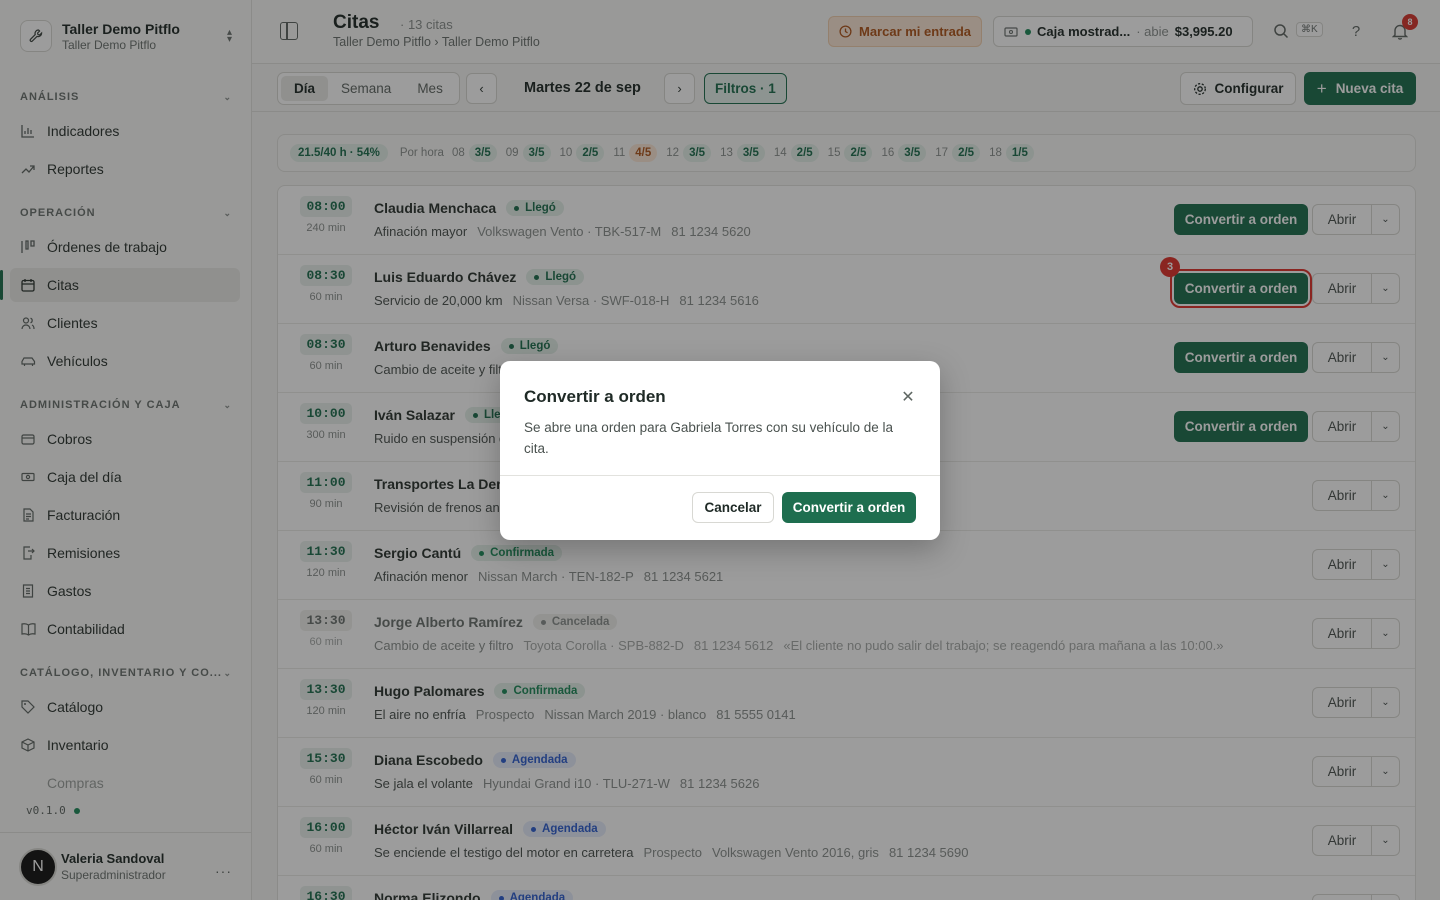 Image resolution: width=1440 pixels, height=900 pixels. What do you see at coordinates (733, 507) in the screenshot?
I see `cancel-button: Cancelar` at bounding box center [733, 507].